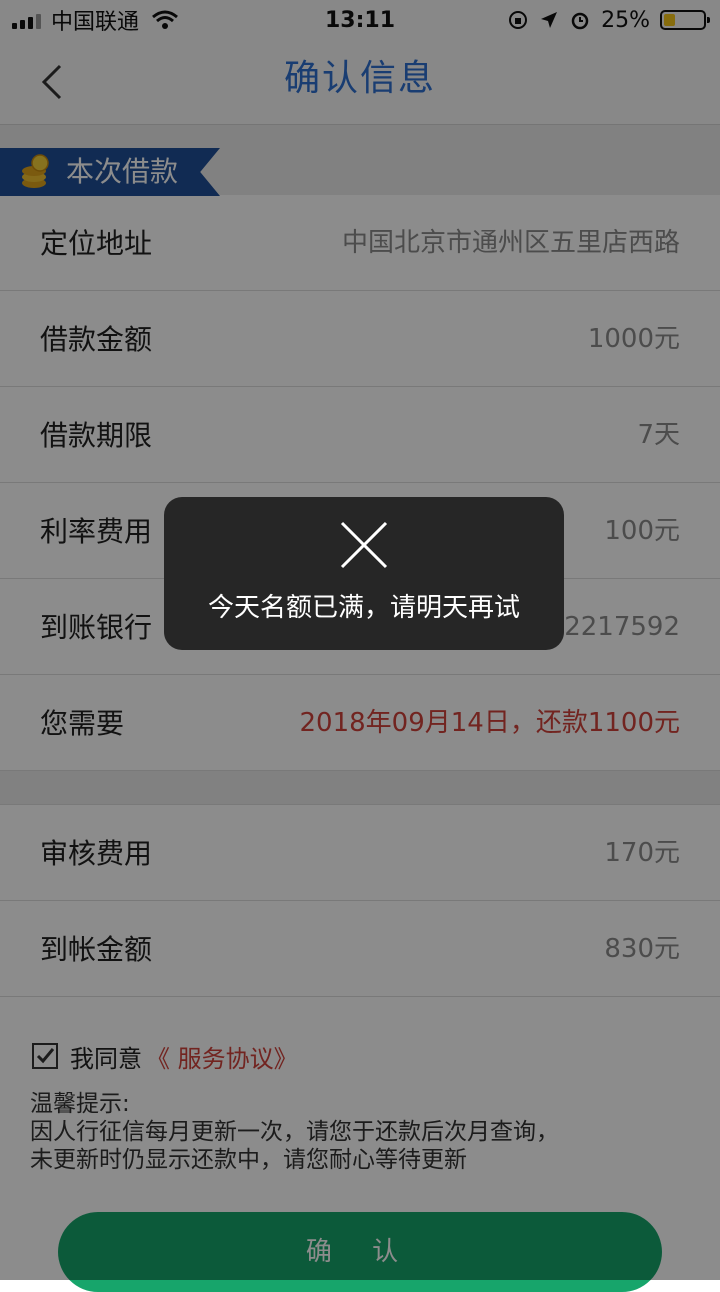  I want to click on error-toast: 今天名额已满，请明天再试, so click(364, 573).